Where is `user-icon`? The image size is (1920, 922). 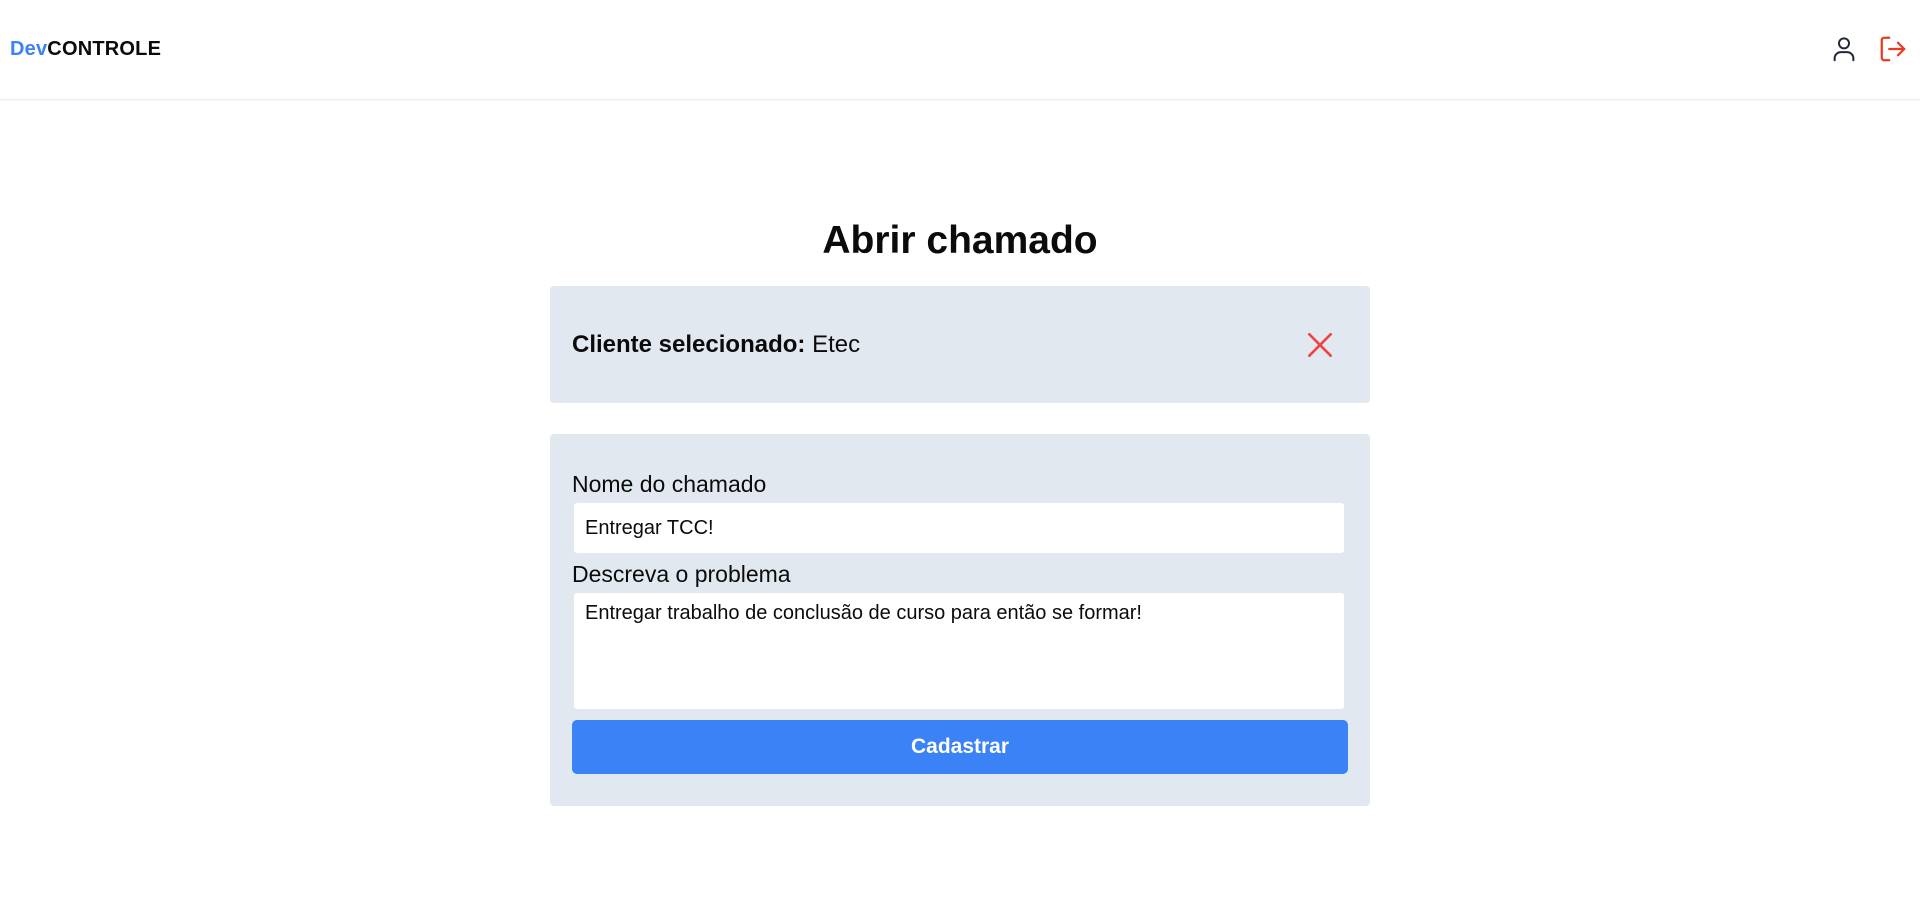
user-icon is located at coordinates (1844, 49).